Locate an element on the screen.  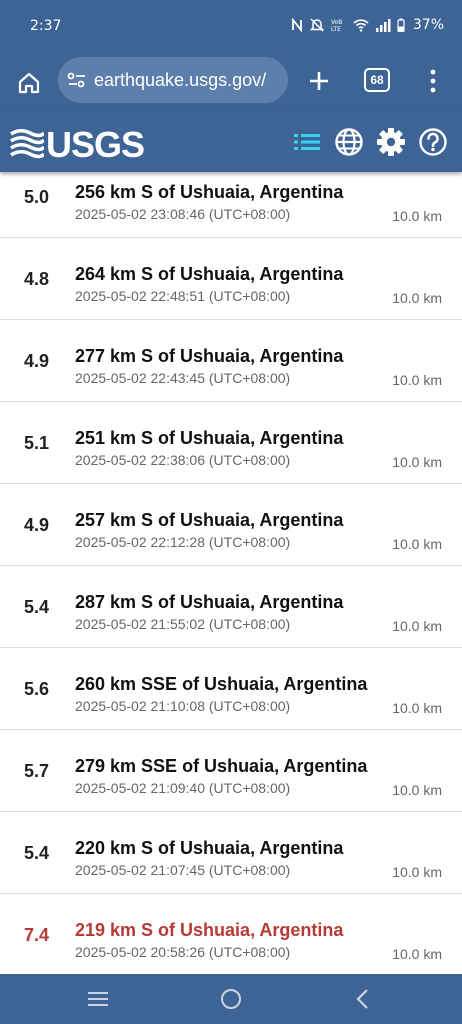
gear-icon is located at coordinates (391, 142).